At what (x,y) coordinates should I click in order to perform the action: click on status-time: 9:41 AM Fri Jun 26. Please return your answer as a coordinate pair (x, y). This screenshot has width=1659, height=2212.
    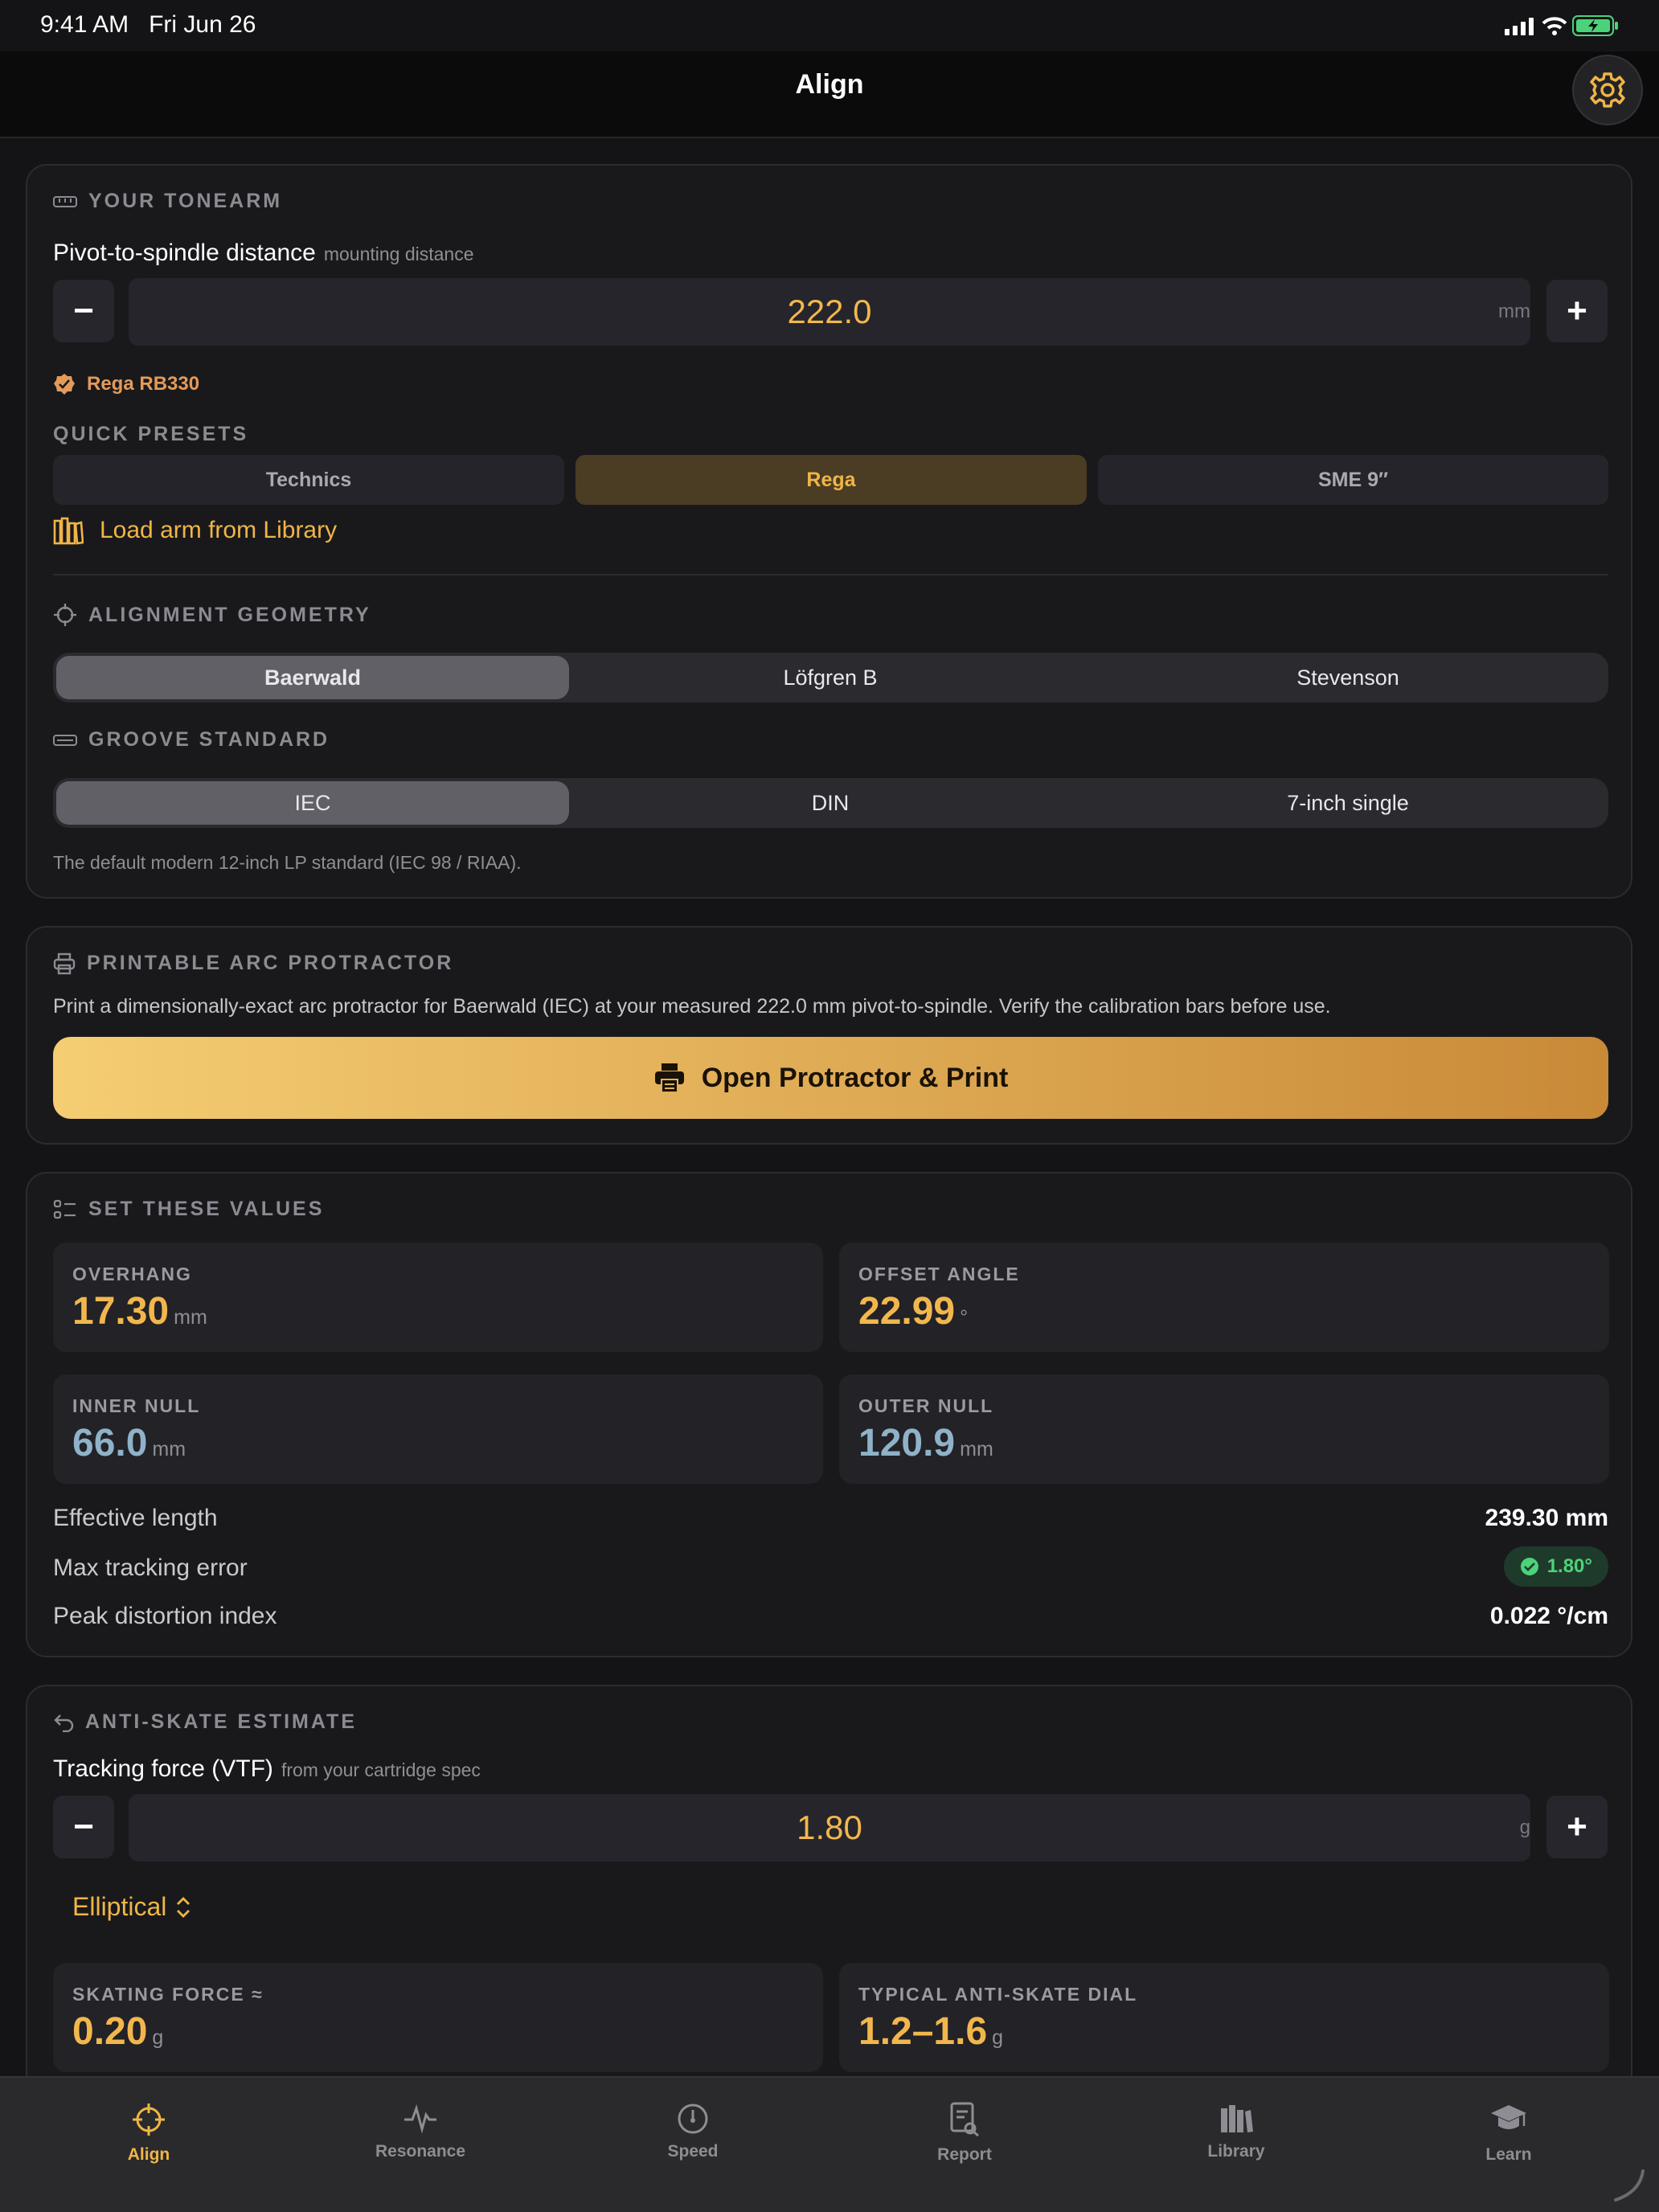
    Looking at the image, I should click on (148, 24).